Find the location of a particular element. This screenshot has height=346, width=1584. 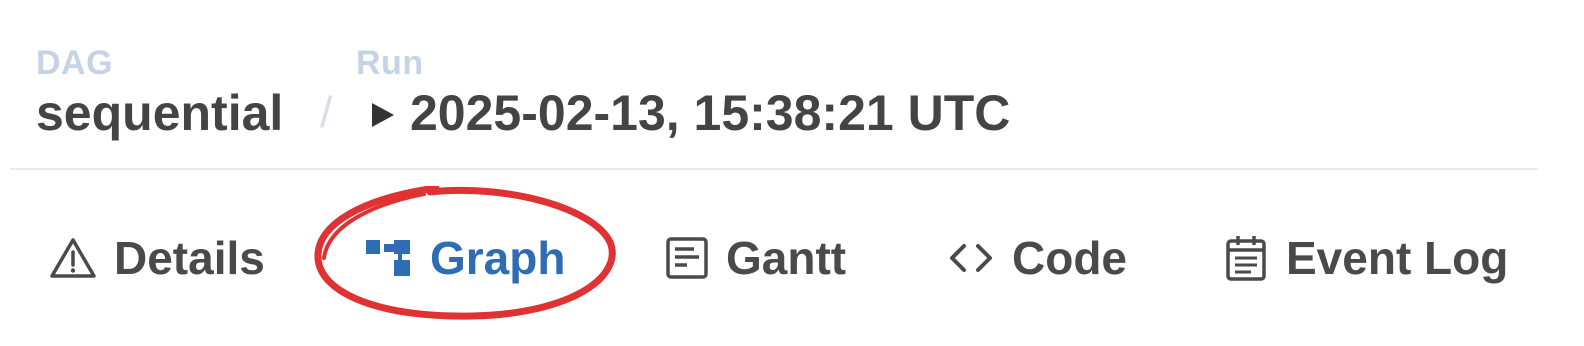

header-divider is located at coordinates (774, 169).